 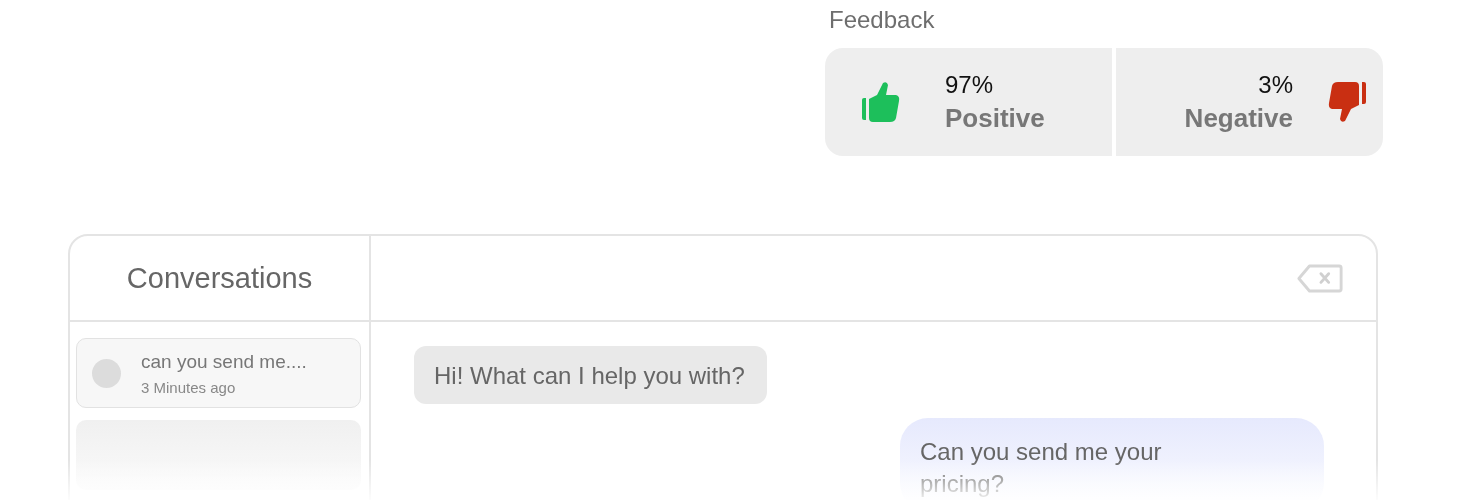 I want to click on feedback-label: Positive, so click(x=995, y=118).